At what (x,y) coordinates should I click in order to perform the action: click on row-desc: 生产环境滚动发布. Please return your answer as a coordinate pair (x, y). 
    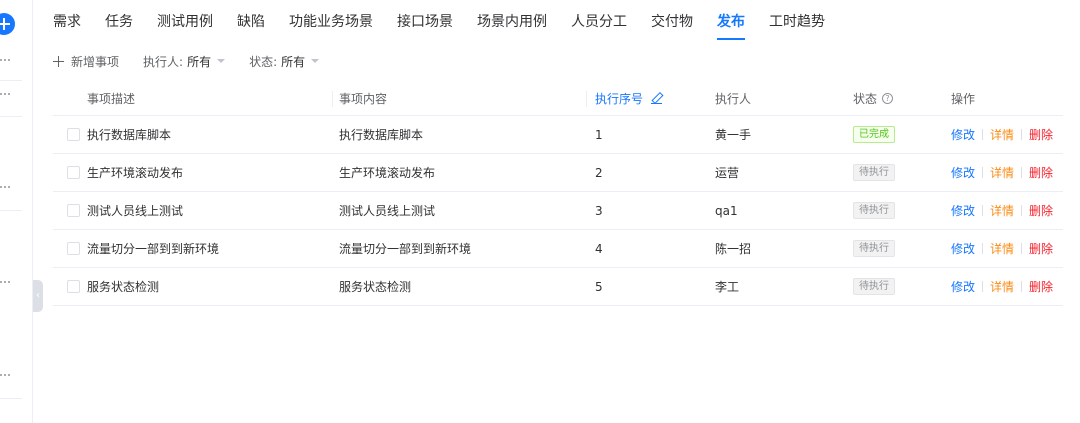
    Looking at the image, I should click on (135, 173).